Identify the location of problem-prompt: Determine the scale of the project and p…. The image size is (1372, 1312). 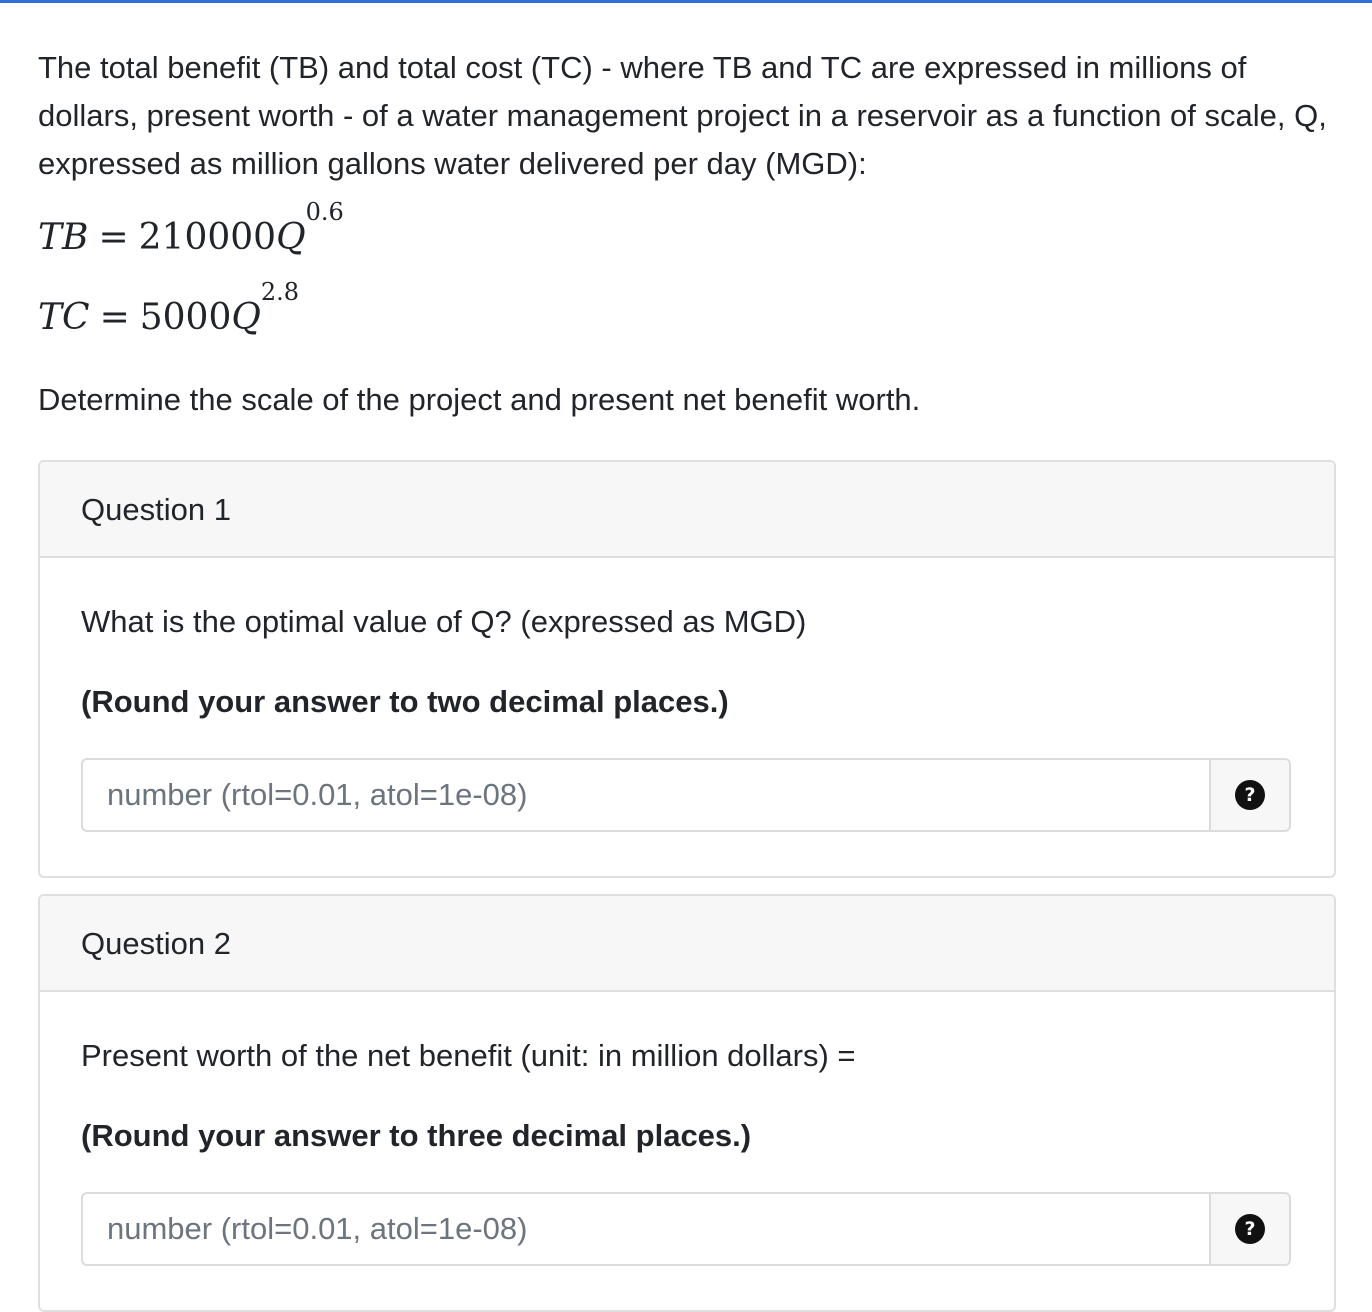
(479, 399).